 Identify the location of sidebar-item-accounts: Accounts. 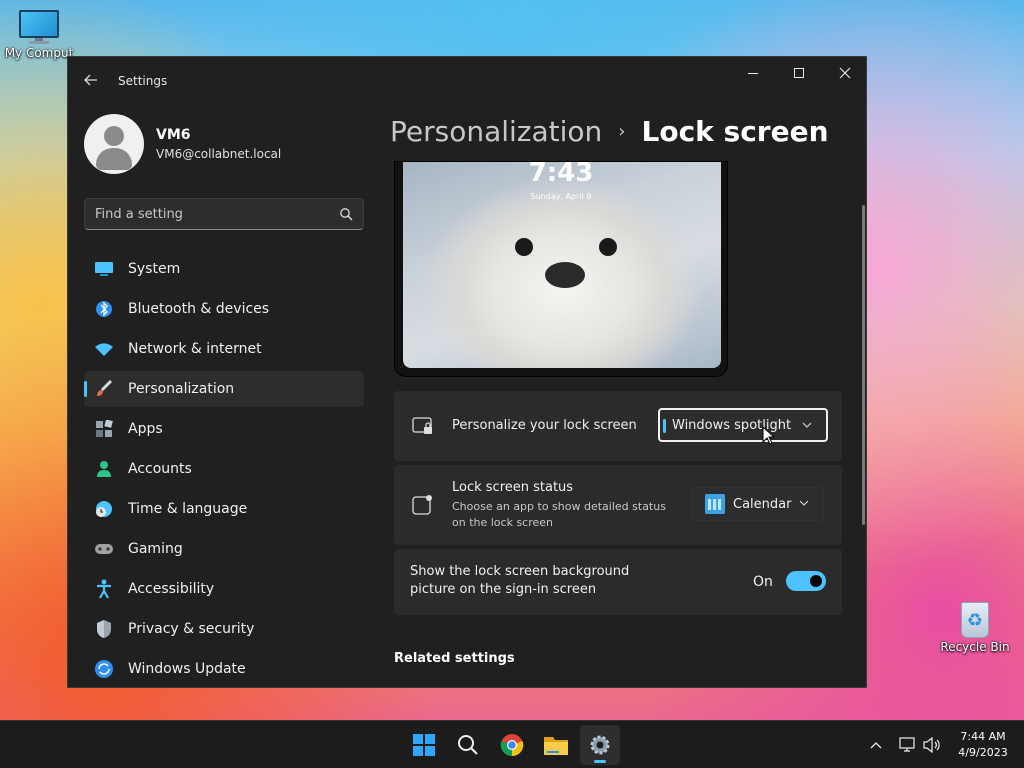
(224, 469).